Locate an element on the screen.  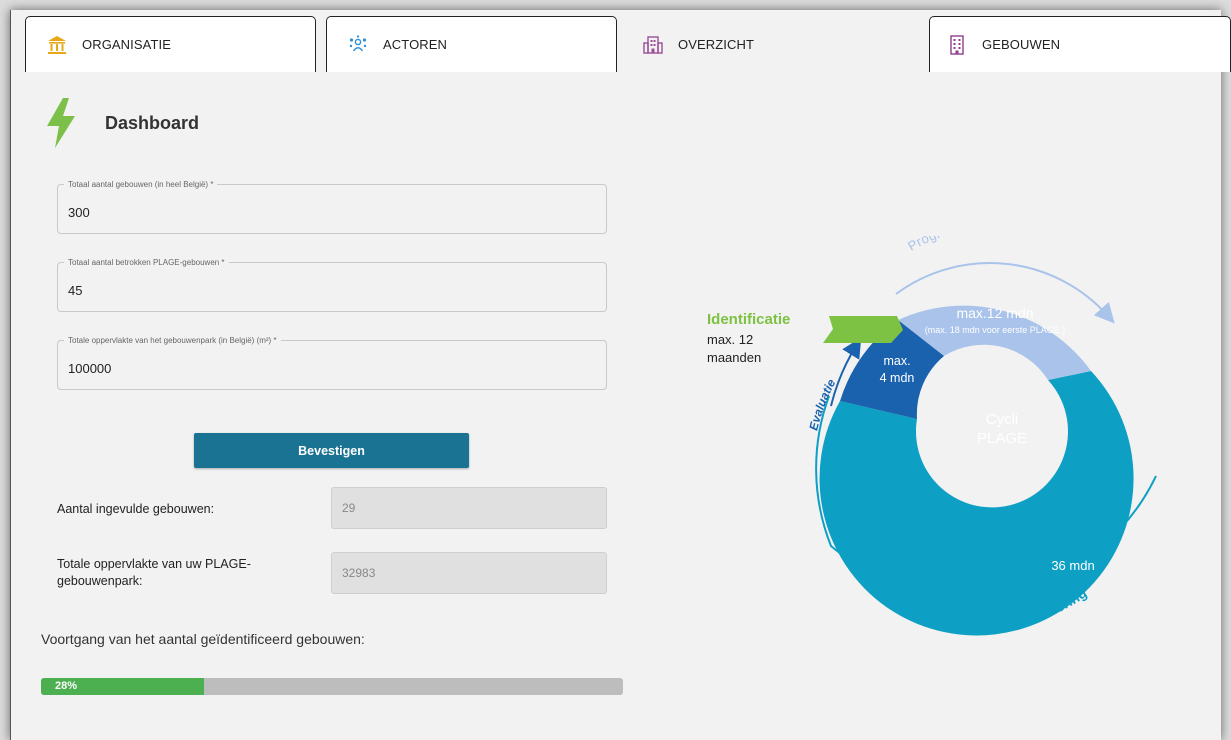
total-buildings-input is located at coordinates (328, 212).